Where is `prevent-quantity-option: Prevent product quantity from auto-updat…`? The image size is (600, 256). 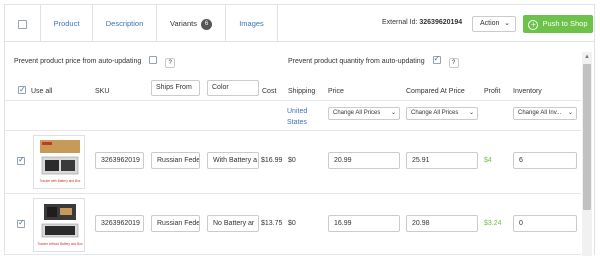 prevent-quantity-option: Prevent product quantity from auto-updat… is located at coordinates (373, 61).